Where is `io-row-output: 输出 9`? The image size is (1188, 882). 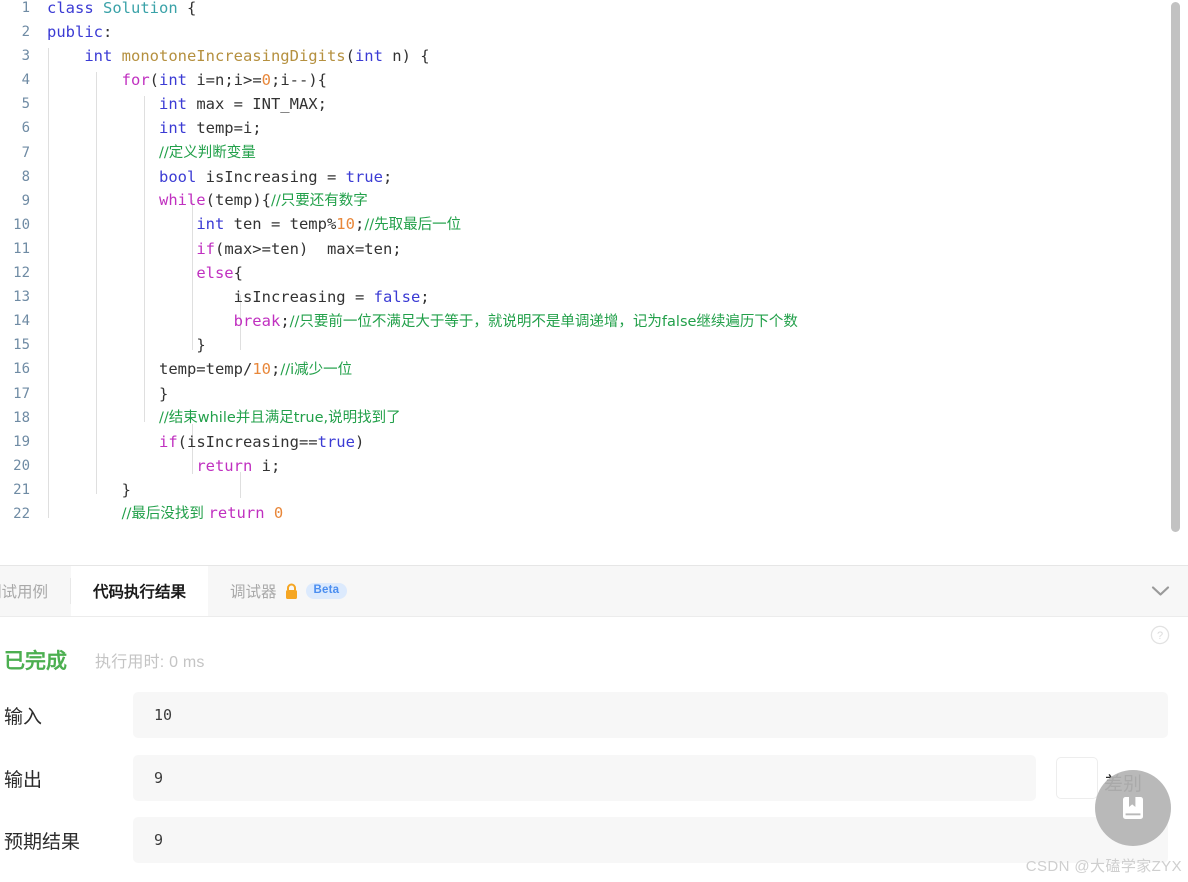 io-row-output: 输出 9 is located at coordinates (594, 778).